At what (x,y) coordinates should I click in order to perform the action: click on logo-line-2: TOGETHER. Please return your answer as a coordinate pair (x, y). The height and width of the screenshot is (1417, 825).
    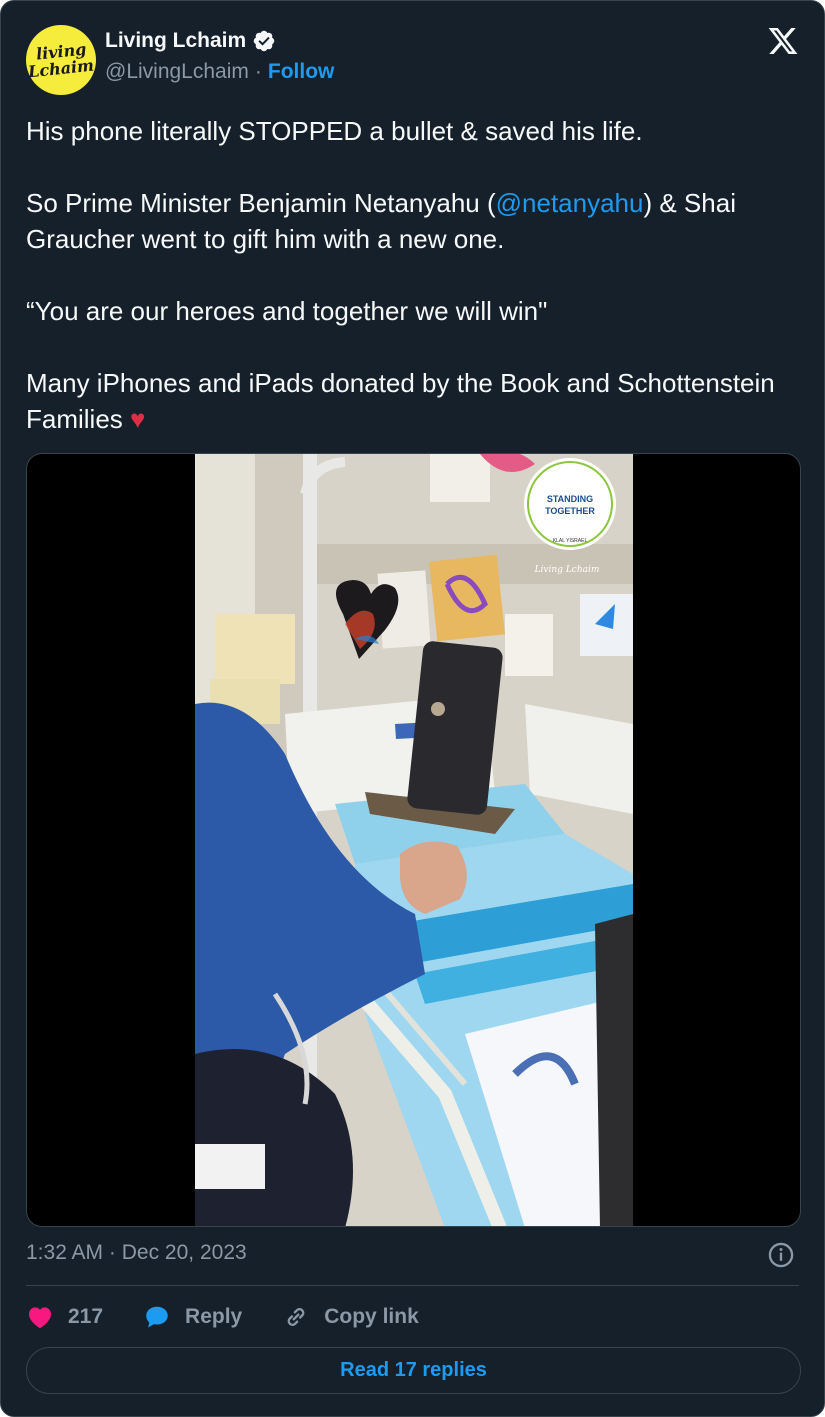
    Looking at the image, I should click on (570, 511).